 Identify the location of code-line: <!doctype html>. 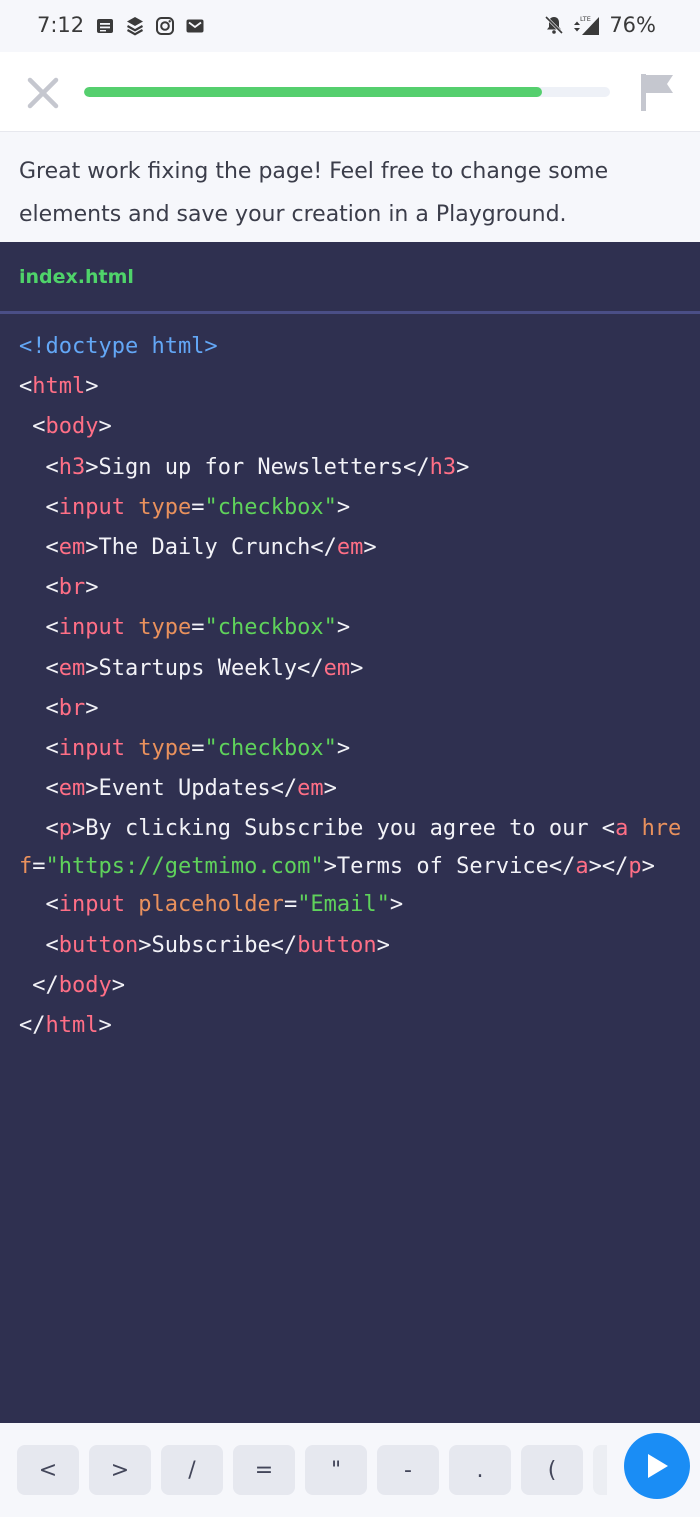
(352, 347).